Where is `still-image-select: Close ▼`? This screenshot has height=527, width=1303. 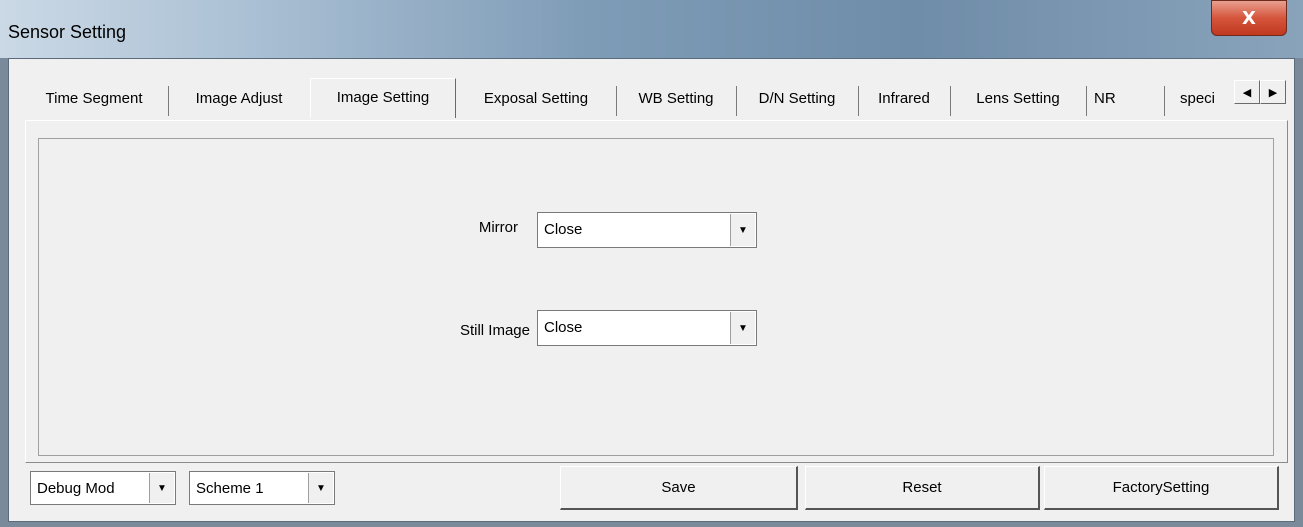 still-image-select: Close ▼ is located at coordinates (647, 328).